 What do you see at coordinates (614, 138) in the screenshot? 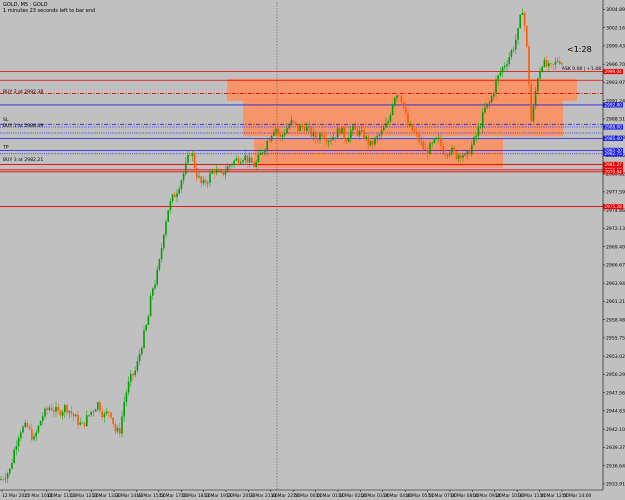
I see `price-badge-label: 2985.40` at bounding box center [614, 138].